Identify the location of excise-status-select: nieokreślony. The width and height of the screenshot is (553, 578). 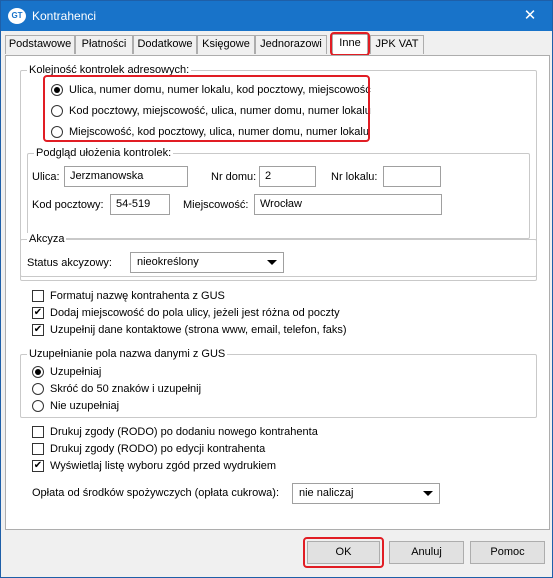
(207, 262).